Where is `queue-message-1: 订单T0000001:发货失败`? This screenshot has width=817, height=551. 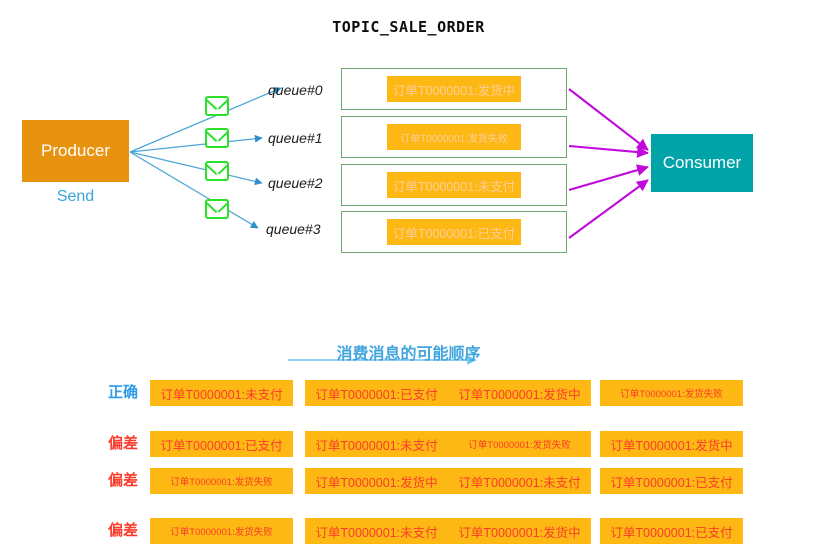
queue-message-1: 订单T0000001:发货失败 is located at coordinates (454, 137).